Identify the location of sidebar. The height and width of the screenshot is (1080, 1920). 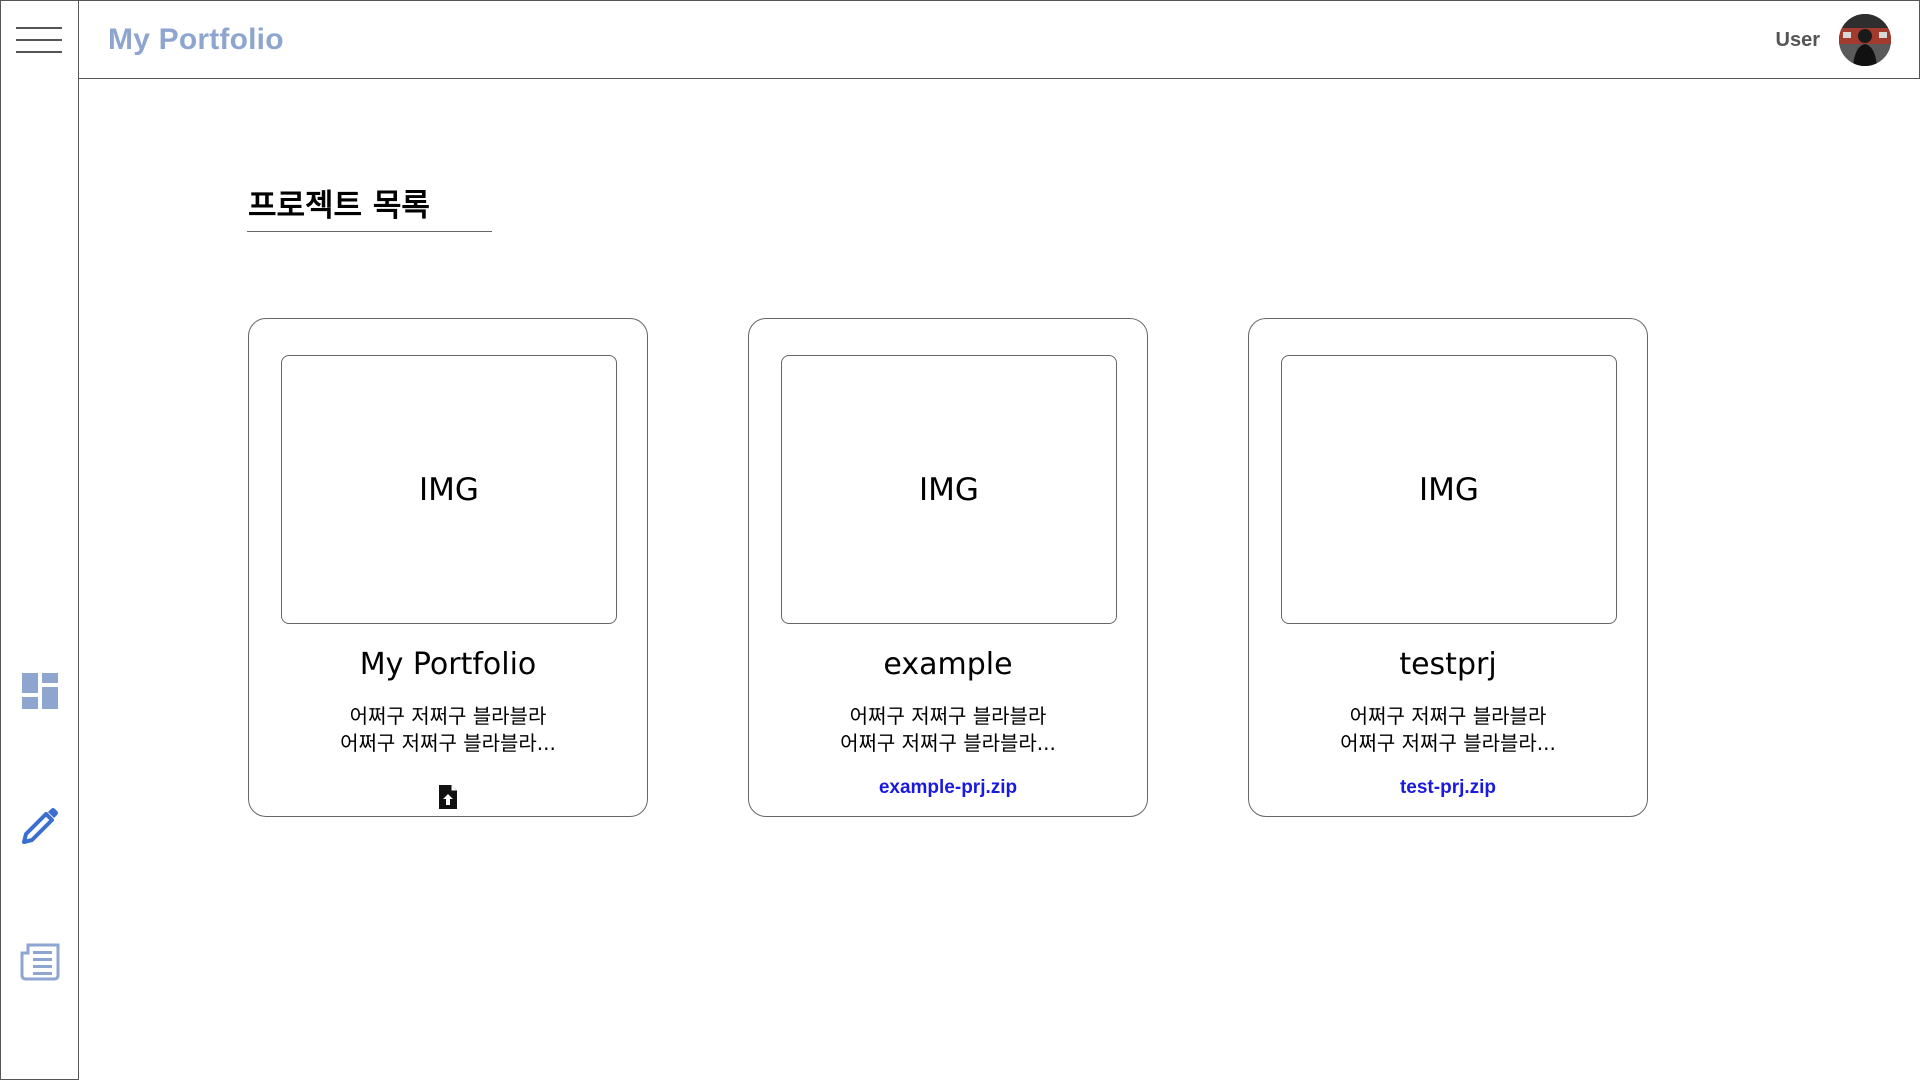
(39, 540).